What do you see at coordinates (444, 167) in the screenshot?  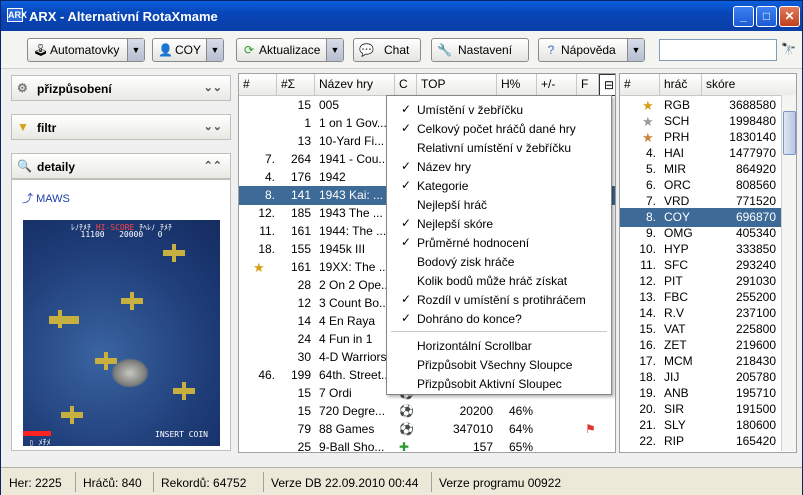 I see `menu-item-label: Název hry` at bounding box center [444, 167].